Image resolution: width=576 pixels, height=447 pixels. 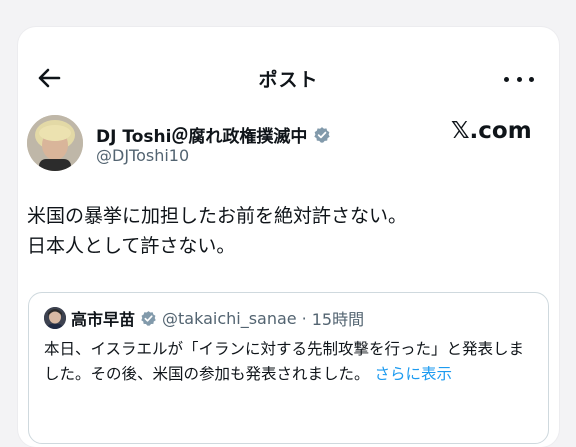 I want to click on post-line: 米国の暴挙に加担したお前を絶対許さない。, so click(x=217, y=216).